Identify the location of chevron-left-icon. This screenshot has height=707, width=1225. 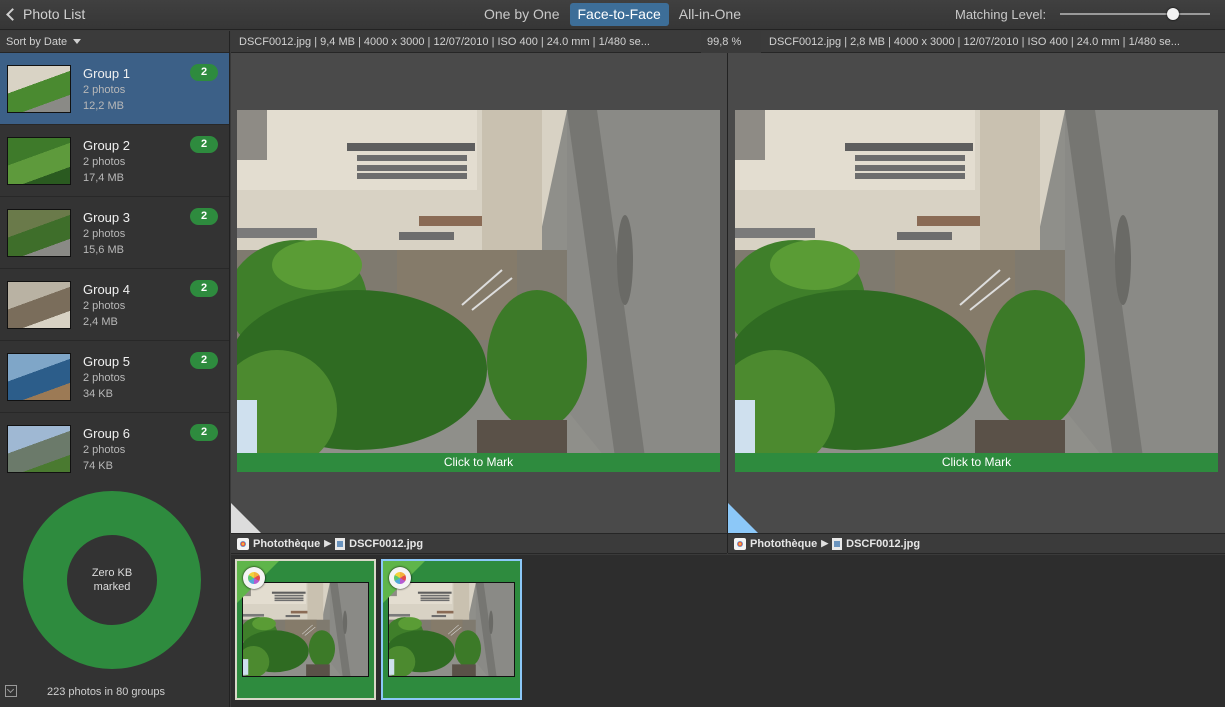
(12, 14).